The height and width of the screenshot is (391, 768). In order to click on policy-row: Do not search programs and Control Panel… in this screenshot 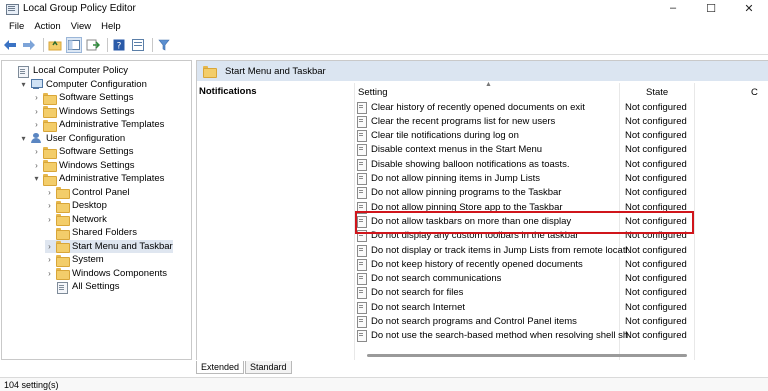, I will do `click(526, 322)`.